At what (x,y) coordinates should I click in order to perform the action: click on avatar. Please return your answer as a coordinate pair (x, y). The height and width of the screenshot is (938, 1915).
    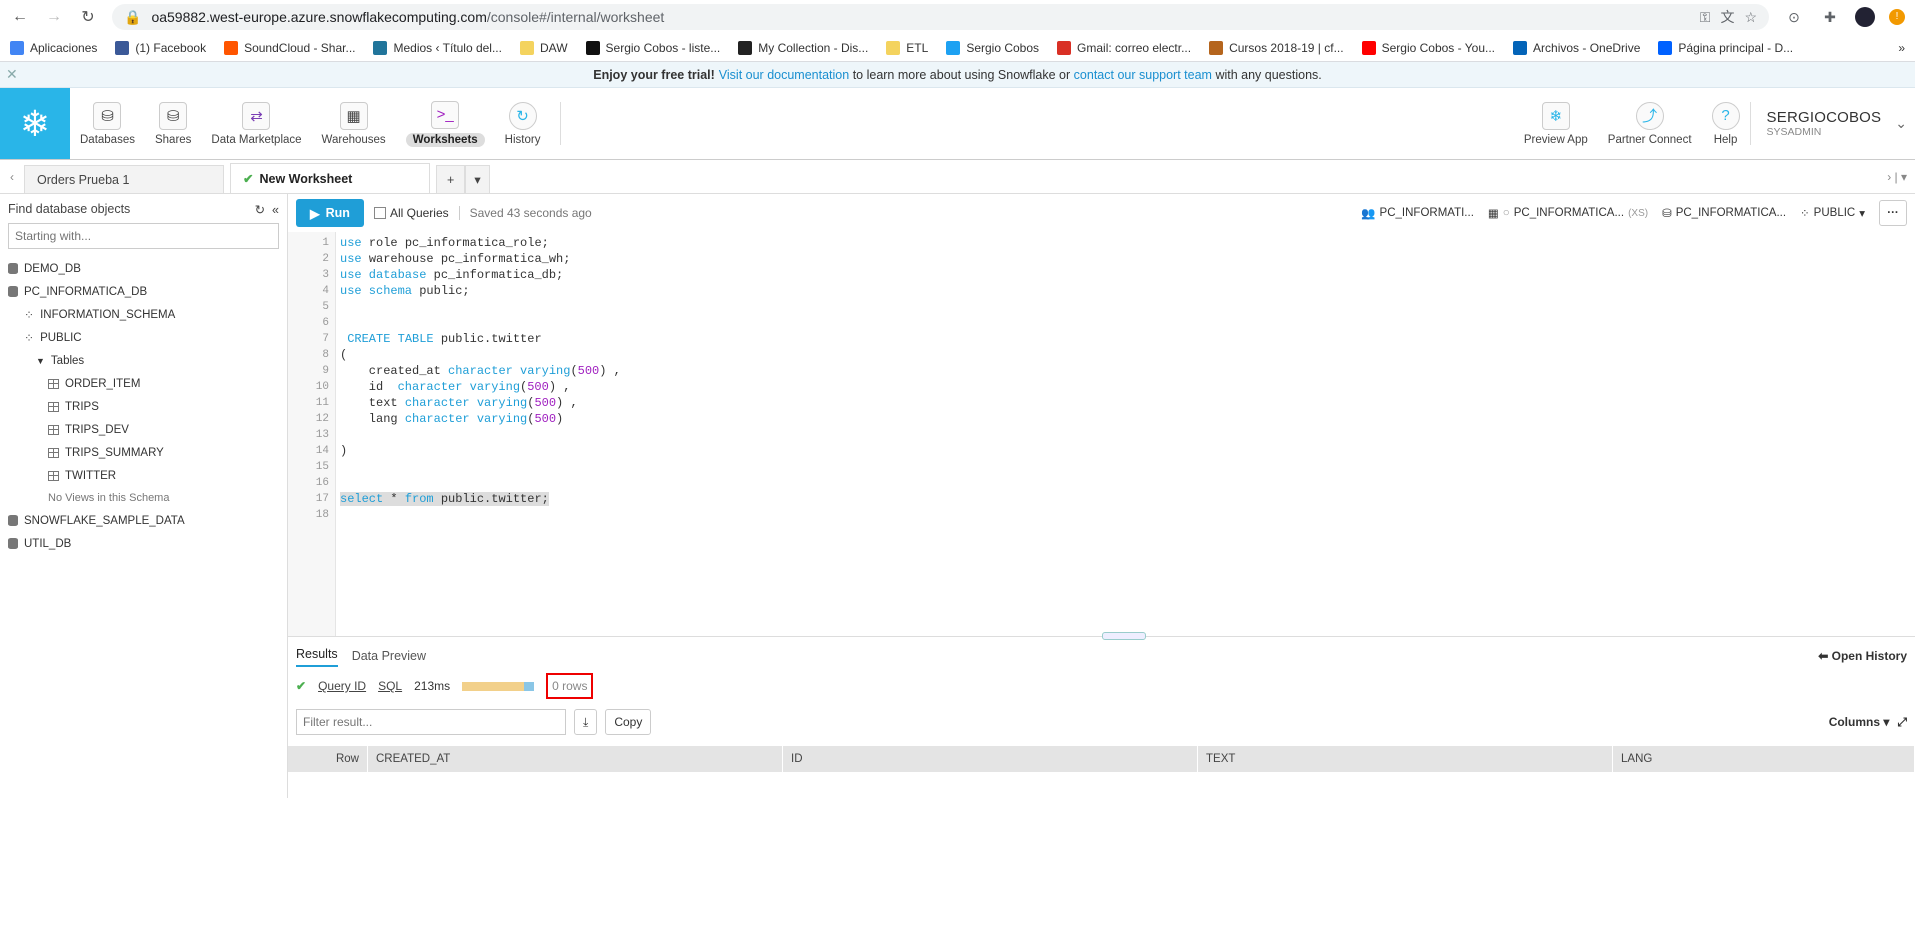
    Looking at the image, I should click on (1865, 17).